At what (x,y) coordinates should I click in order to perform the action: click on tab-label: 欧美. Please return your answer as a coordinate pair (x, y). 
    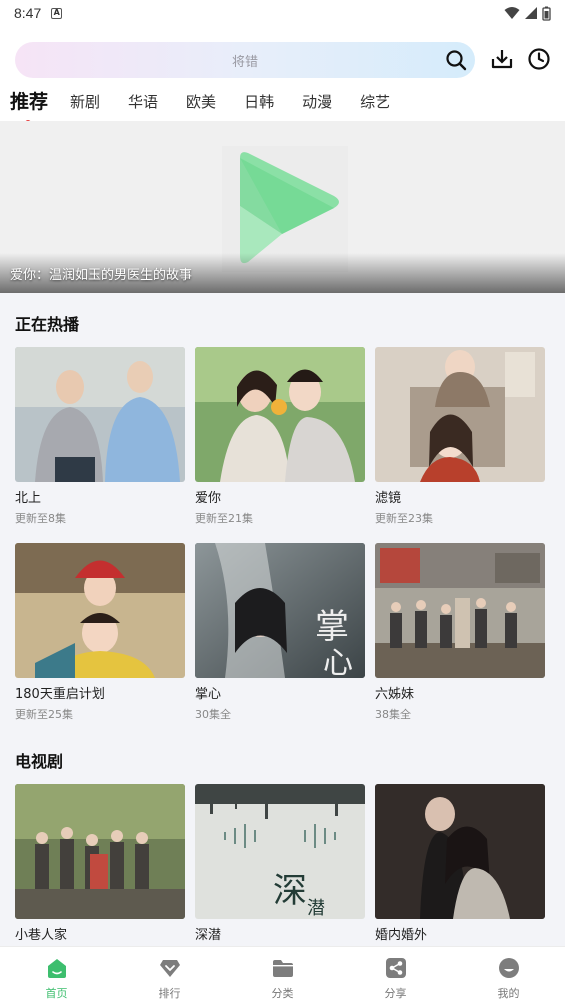
    Looking at the image, I should click on (201, 102).